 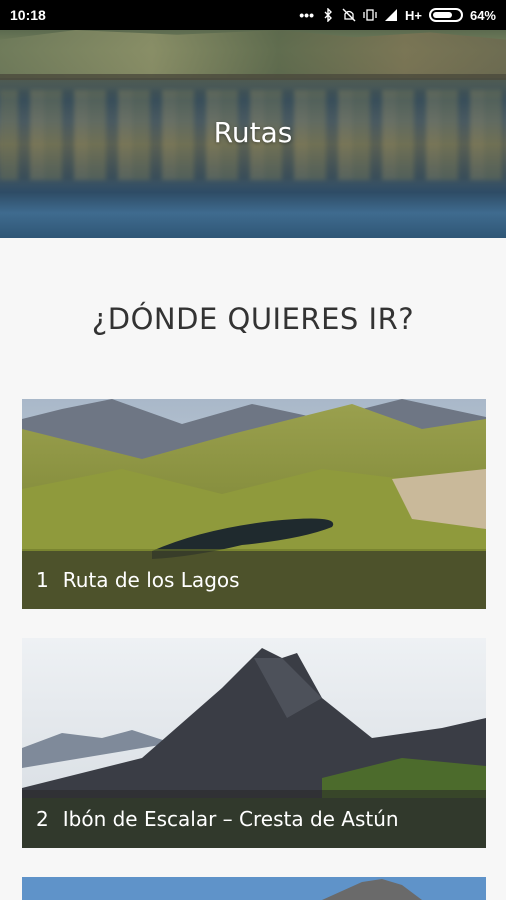 I want to click on route-1-name: Ruta de los Lagos, so click(x=151, y=580).